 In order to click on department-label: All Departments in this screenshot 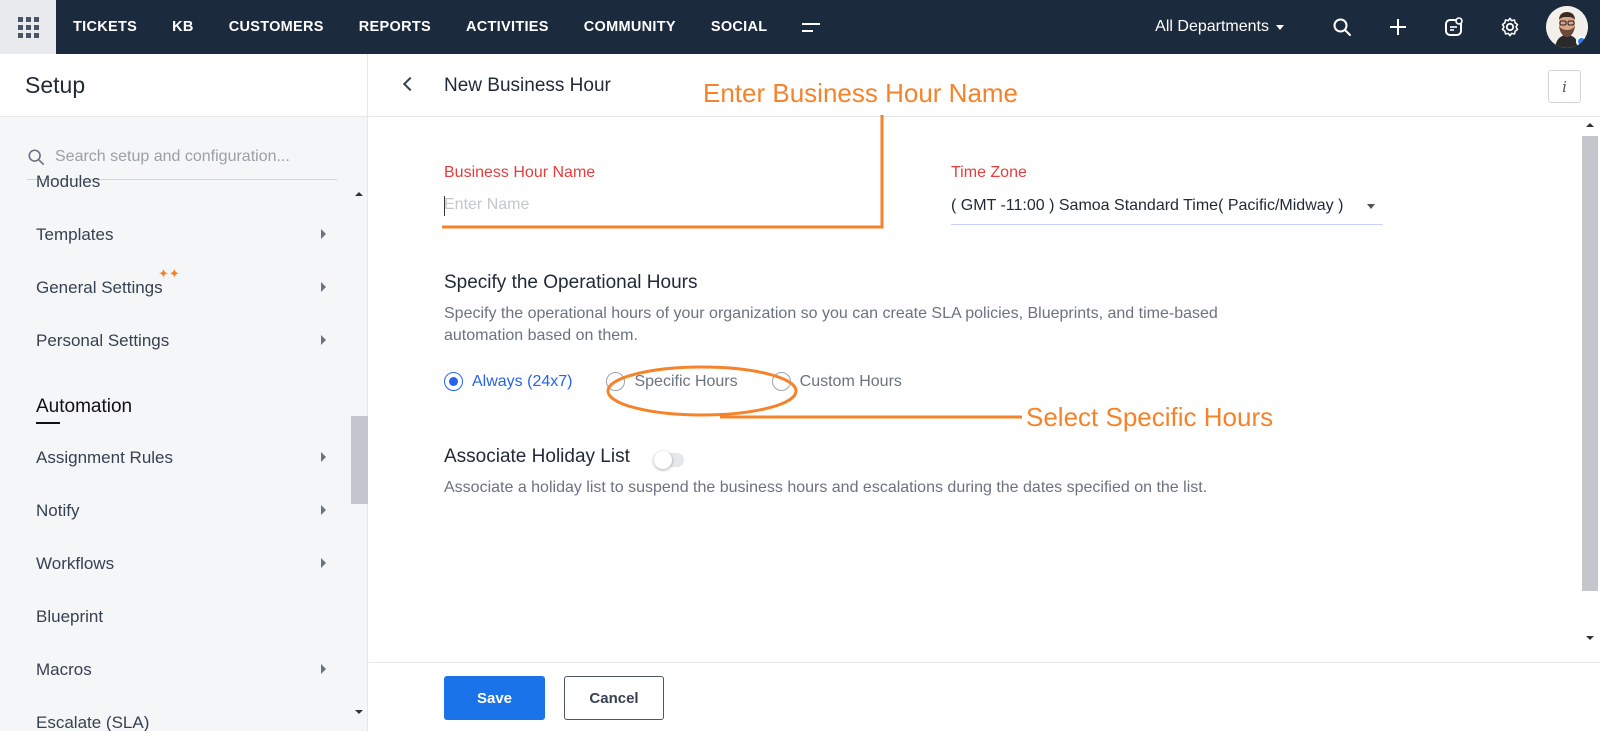, I will do `click(1212, 26)`.